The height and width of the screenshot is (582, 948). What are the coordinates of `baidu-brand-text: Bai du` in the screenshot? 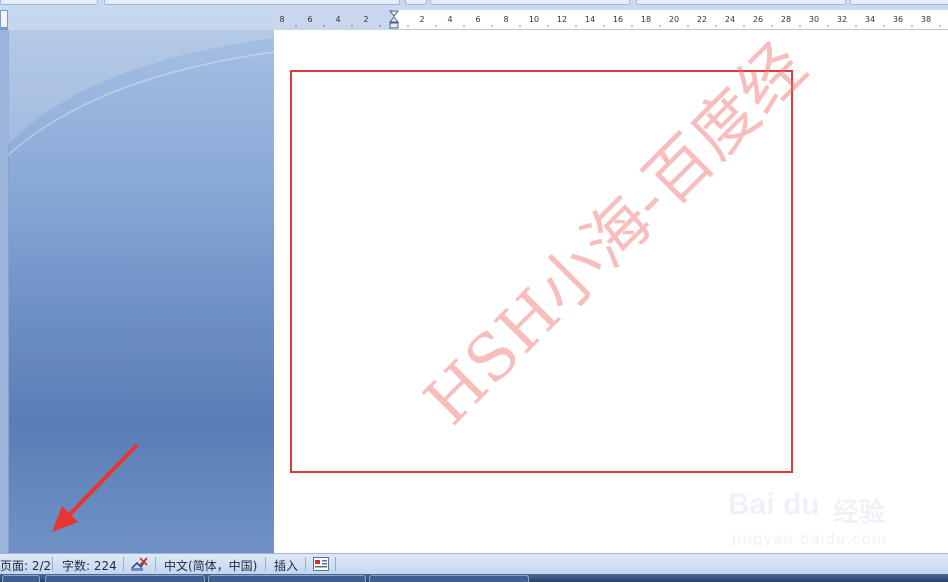 It's located at (774, 504).